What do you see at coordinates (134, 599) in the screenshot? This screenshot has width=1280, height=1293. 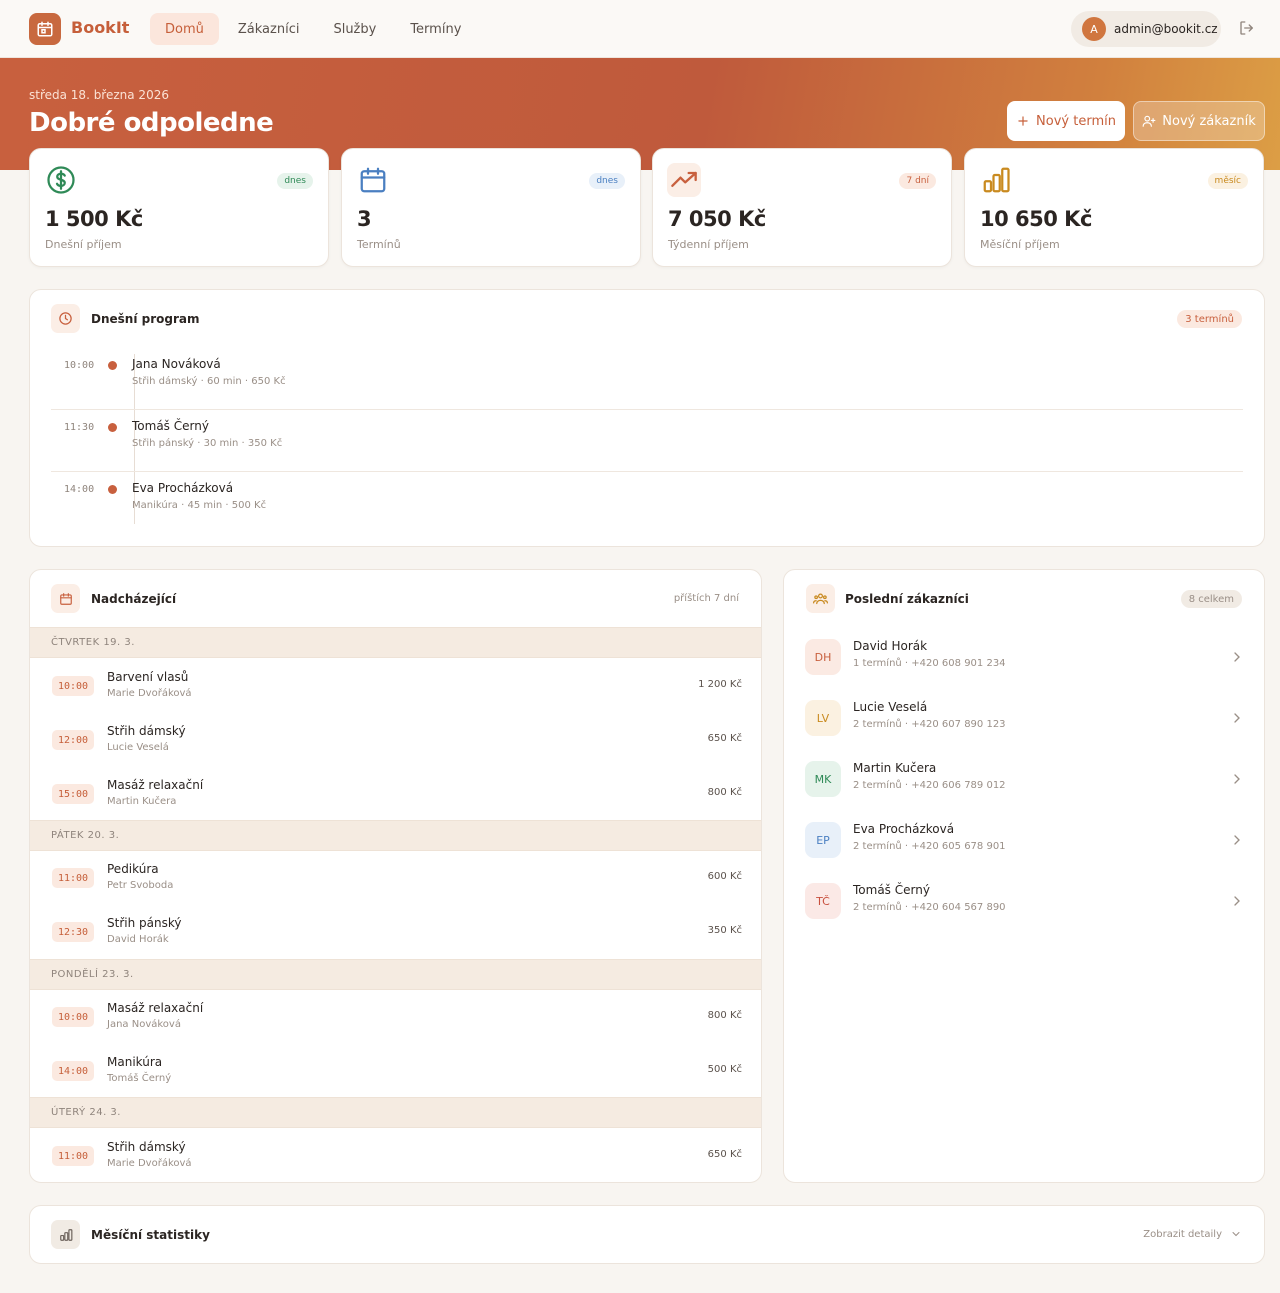 I see `panel-title: Nadcházející` at bounding box center [134, 599].